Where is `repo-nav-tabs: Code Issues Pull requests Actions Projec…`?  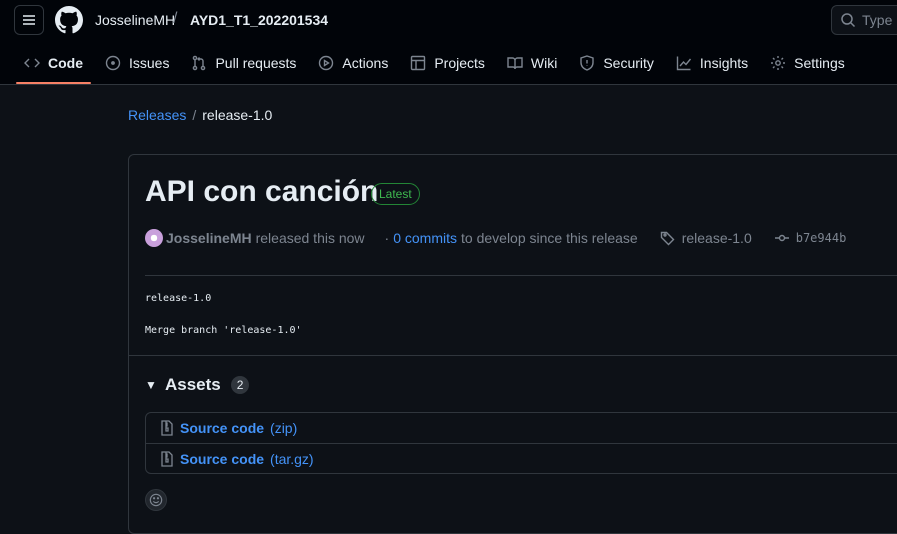 repo-nav-tabs: Code Issues Pull requests Actions Projec… is located at coordinates (437, 64).